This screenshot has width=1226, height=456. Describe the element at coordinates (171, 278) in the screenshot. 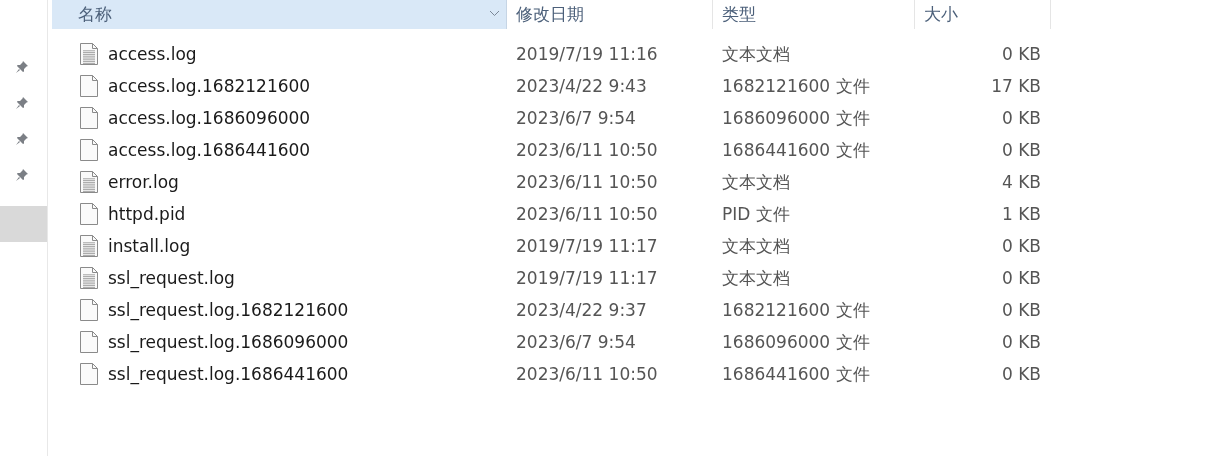

I see `file-name: ssl_request.log` at that location.